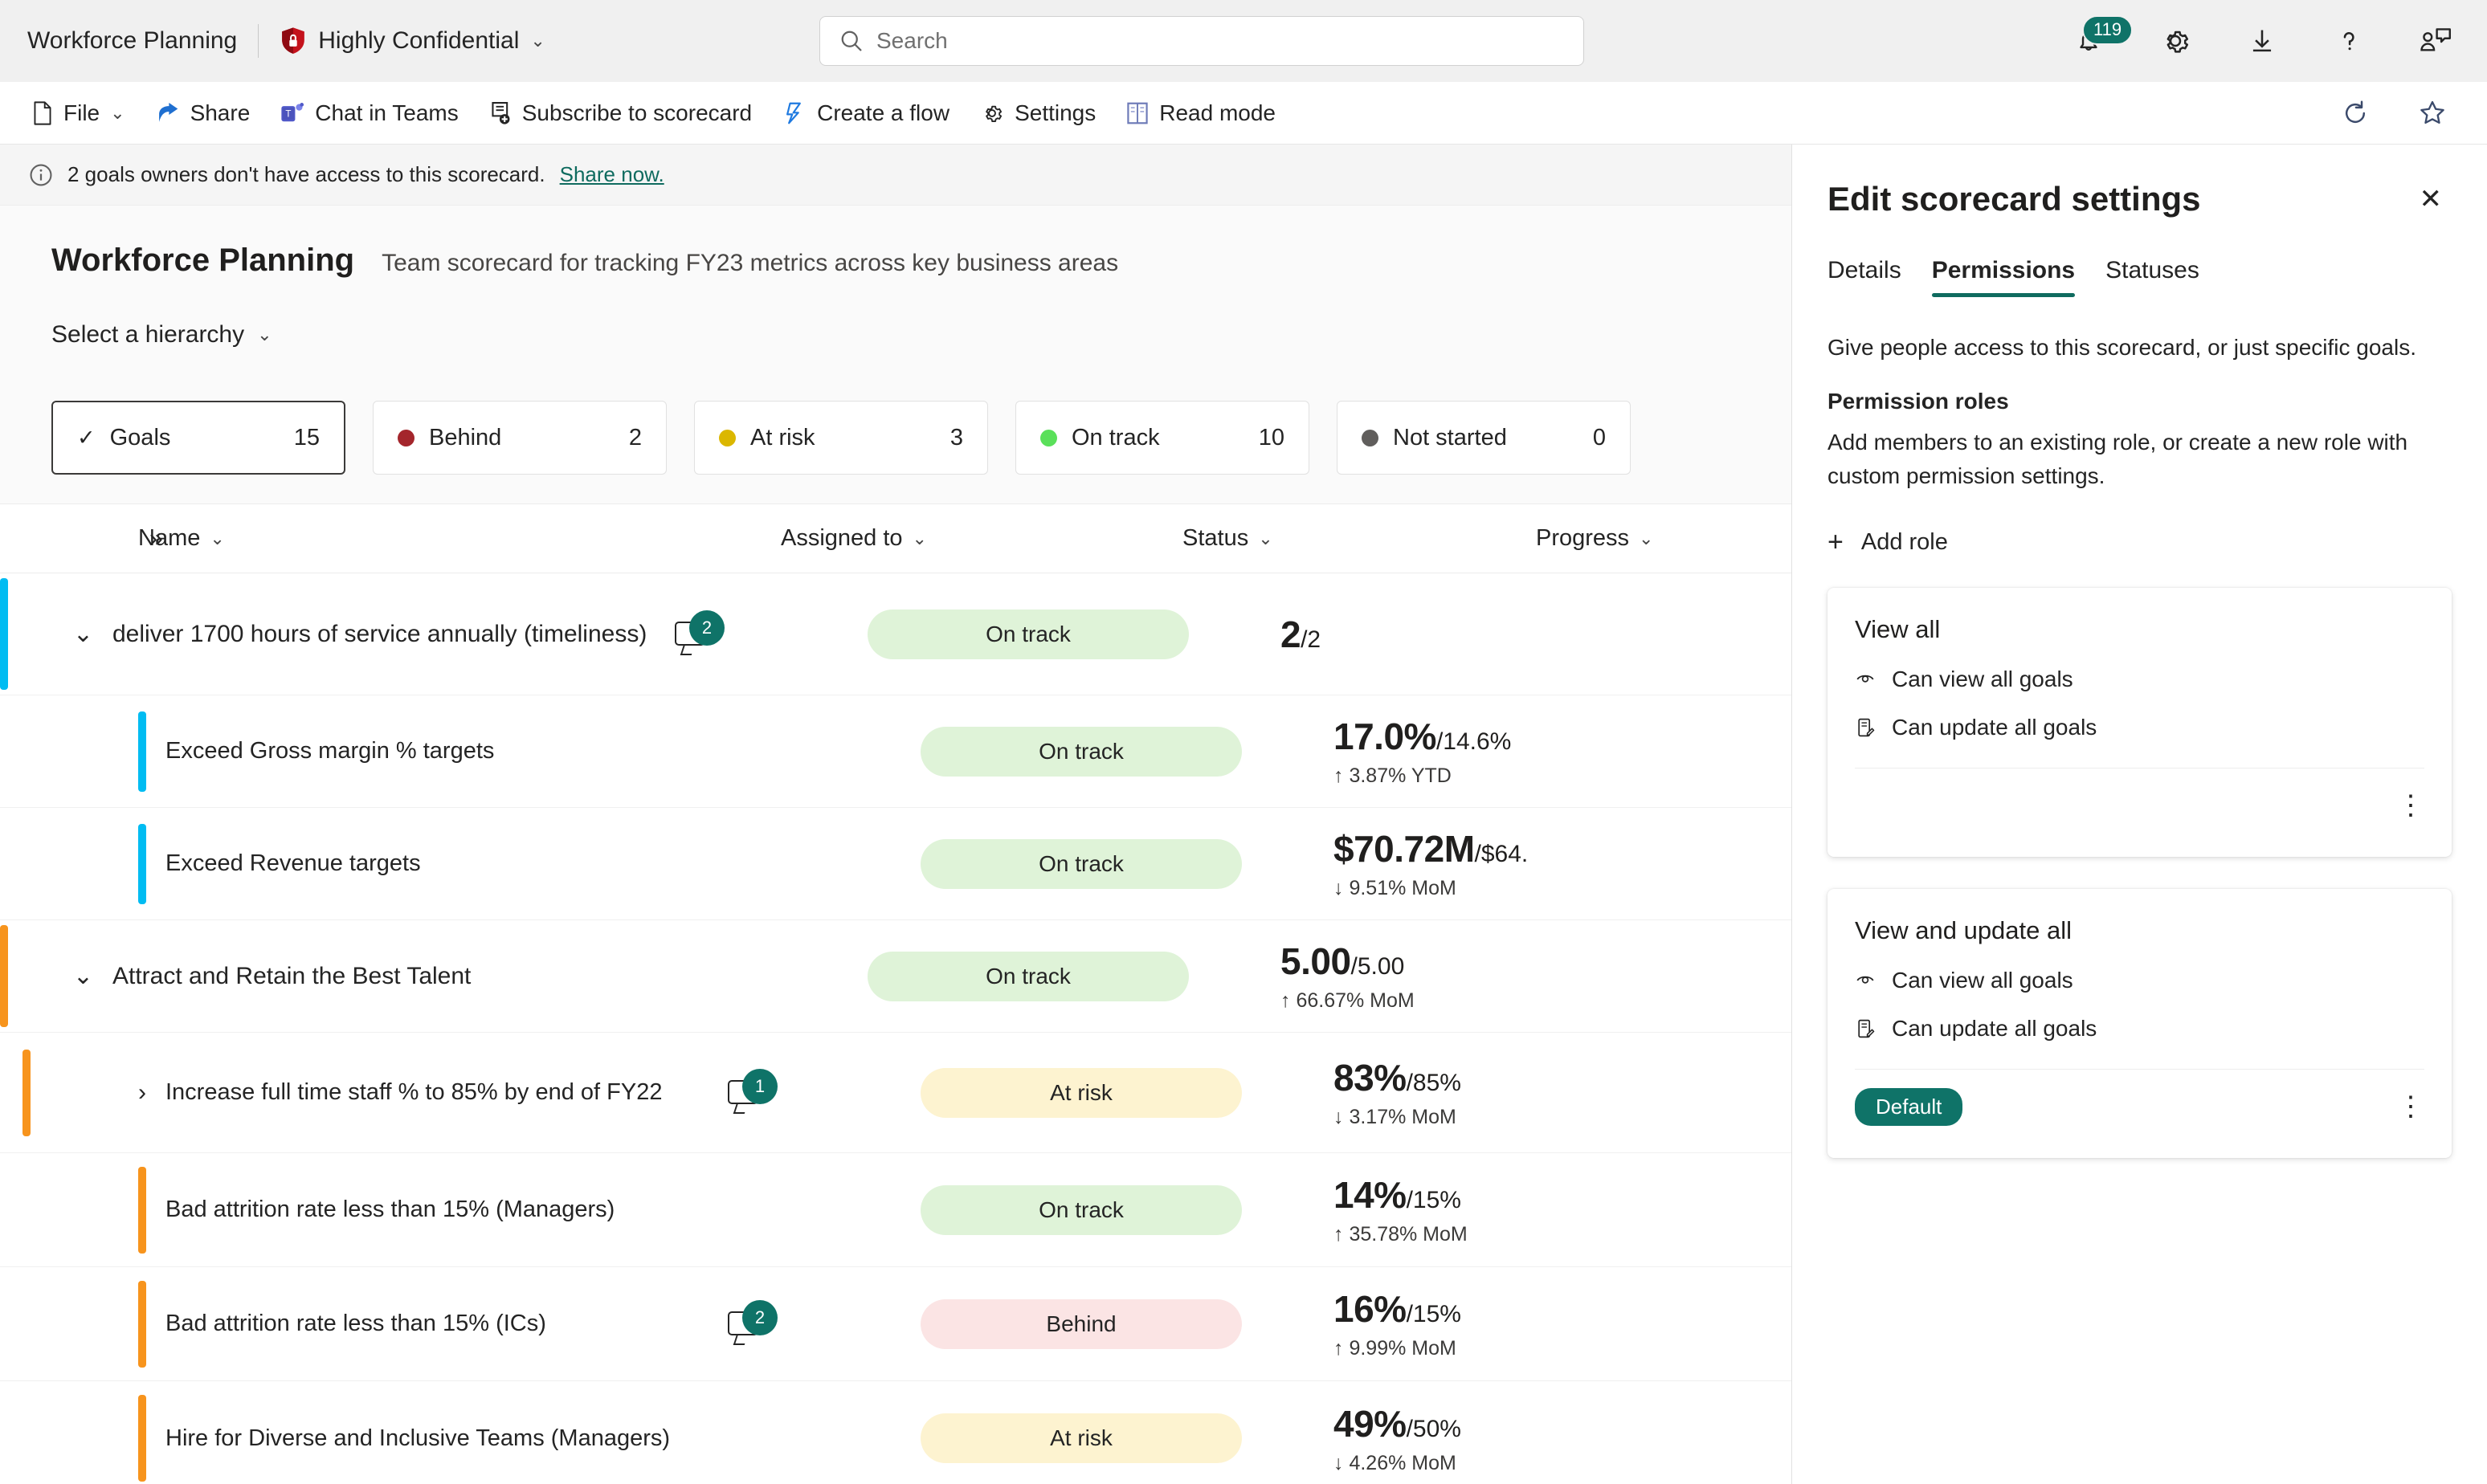 This screenshot has width=2487, height=1484. What do you see at coordinates (369, 113) in the screenshot?
I see `command-chat-in-teams: T Chat in Teams` at bounding box center [369, 113].